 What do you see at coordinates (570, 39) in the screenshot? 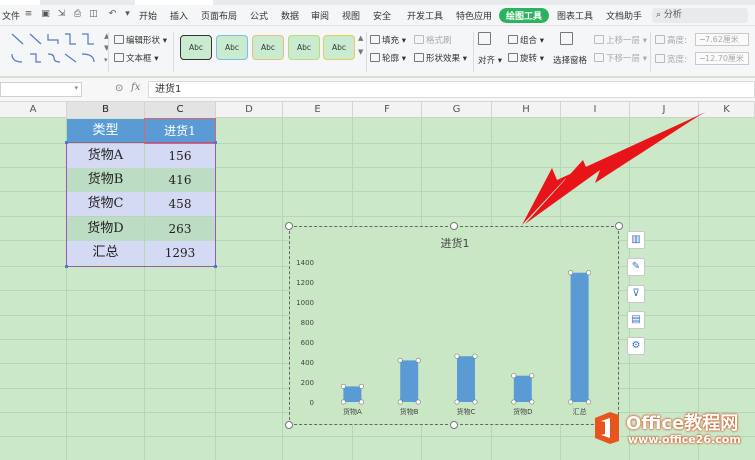
I see `selection-pane-icon` at bounding box center [570, 39].